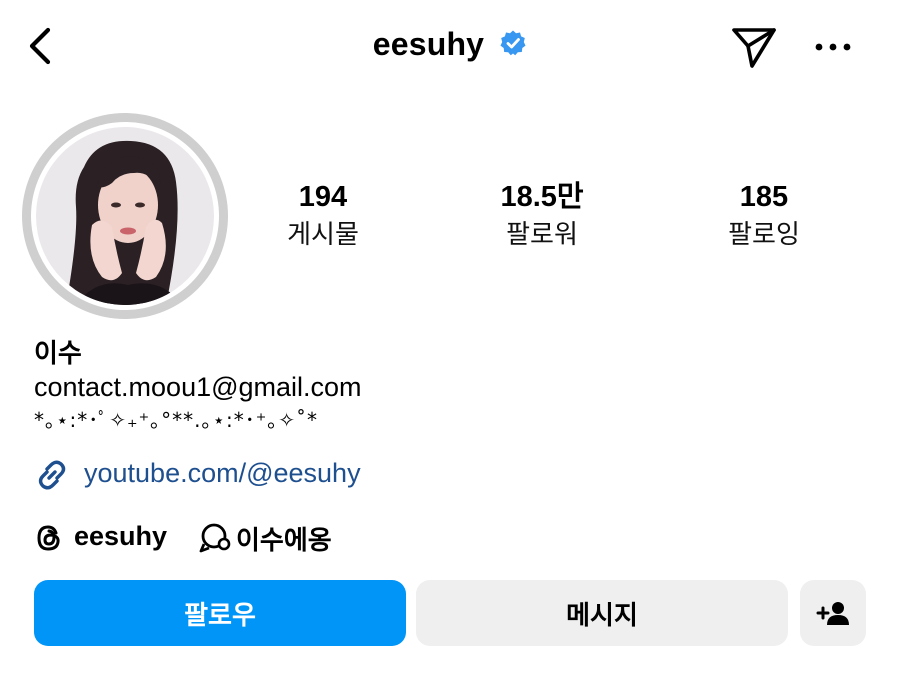 The image size is (900, 692). Describe the element at coordinates (513, 43) in the screenshot. I see `verified-badge-icon` at that location.